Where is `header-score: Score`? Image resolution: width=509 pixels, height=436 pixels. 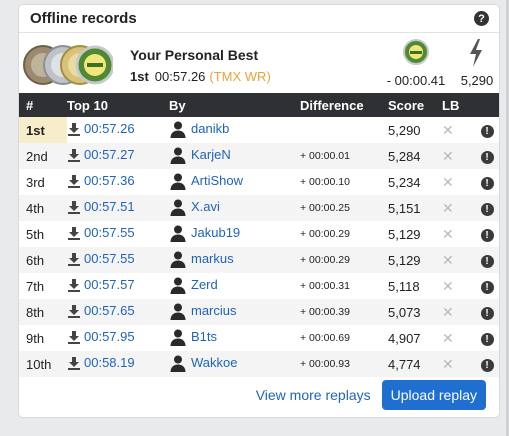
header-score: Score is located at coordinates (406, 105).